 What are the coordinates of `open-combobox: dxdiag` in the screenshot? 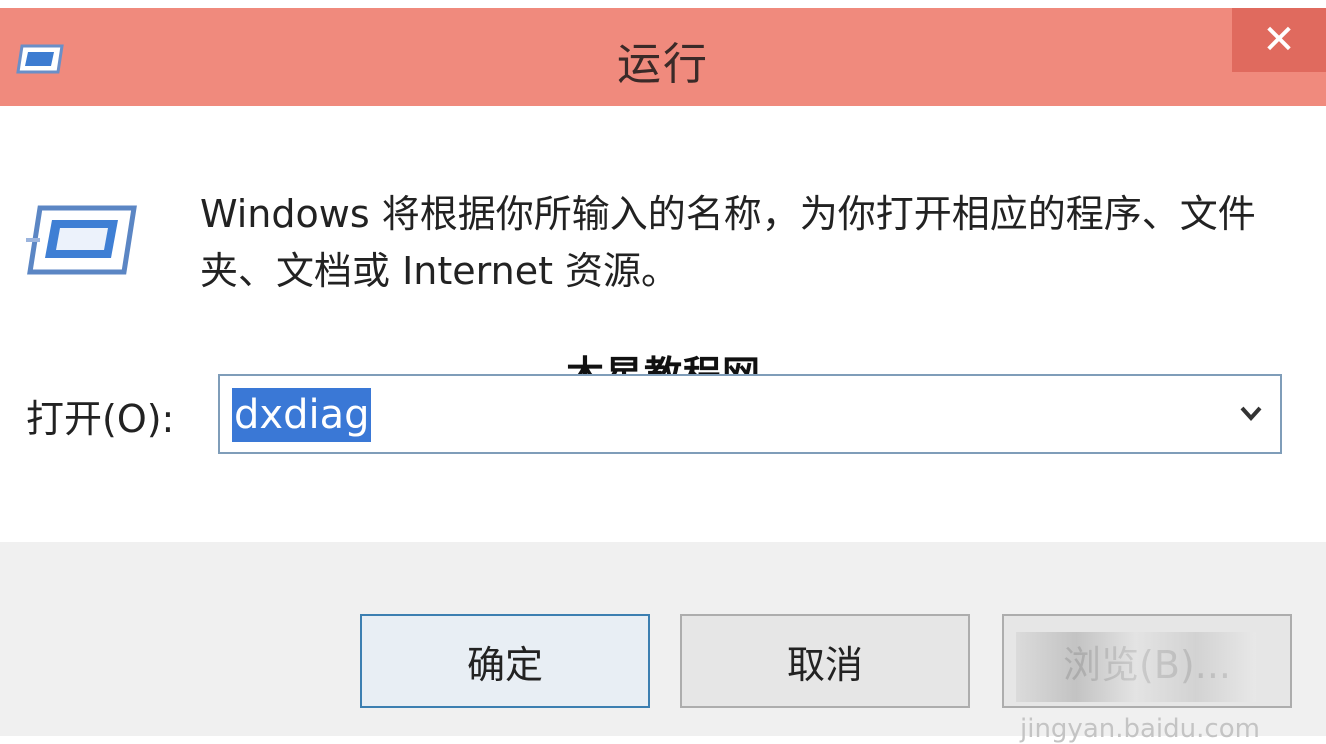 It's located at (750, 414).